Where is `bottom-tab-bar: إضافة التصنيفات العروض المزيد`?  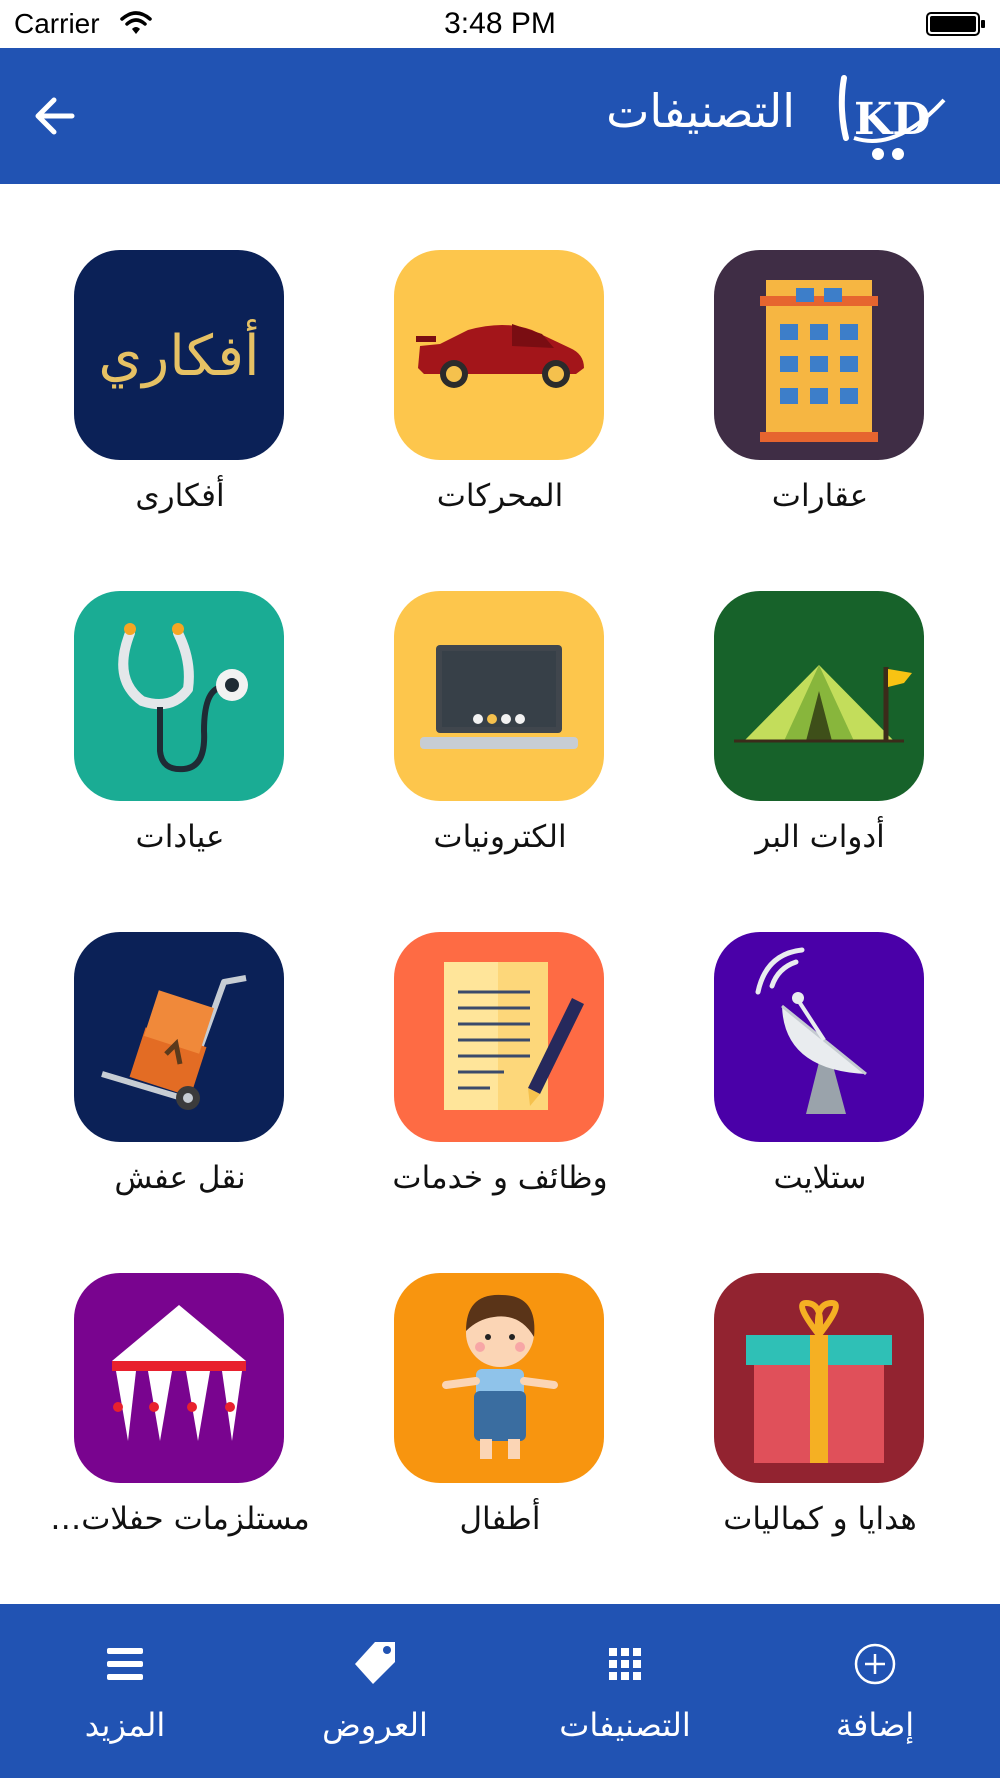 bottom-tab-bar: إضافة التصنيفات العروض المزيد is located at coordinates (500, 1691).